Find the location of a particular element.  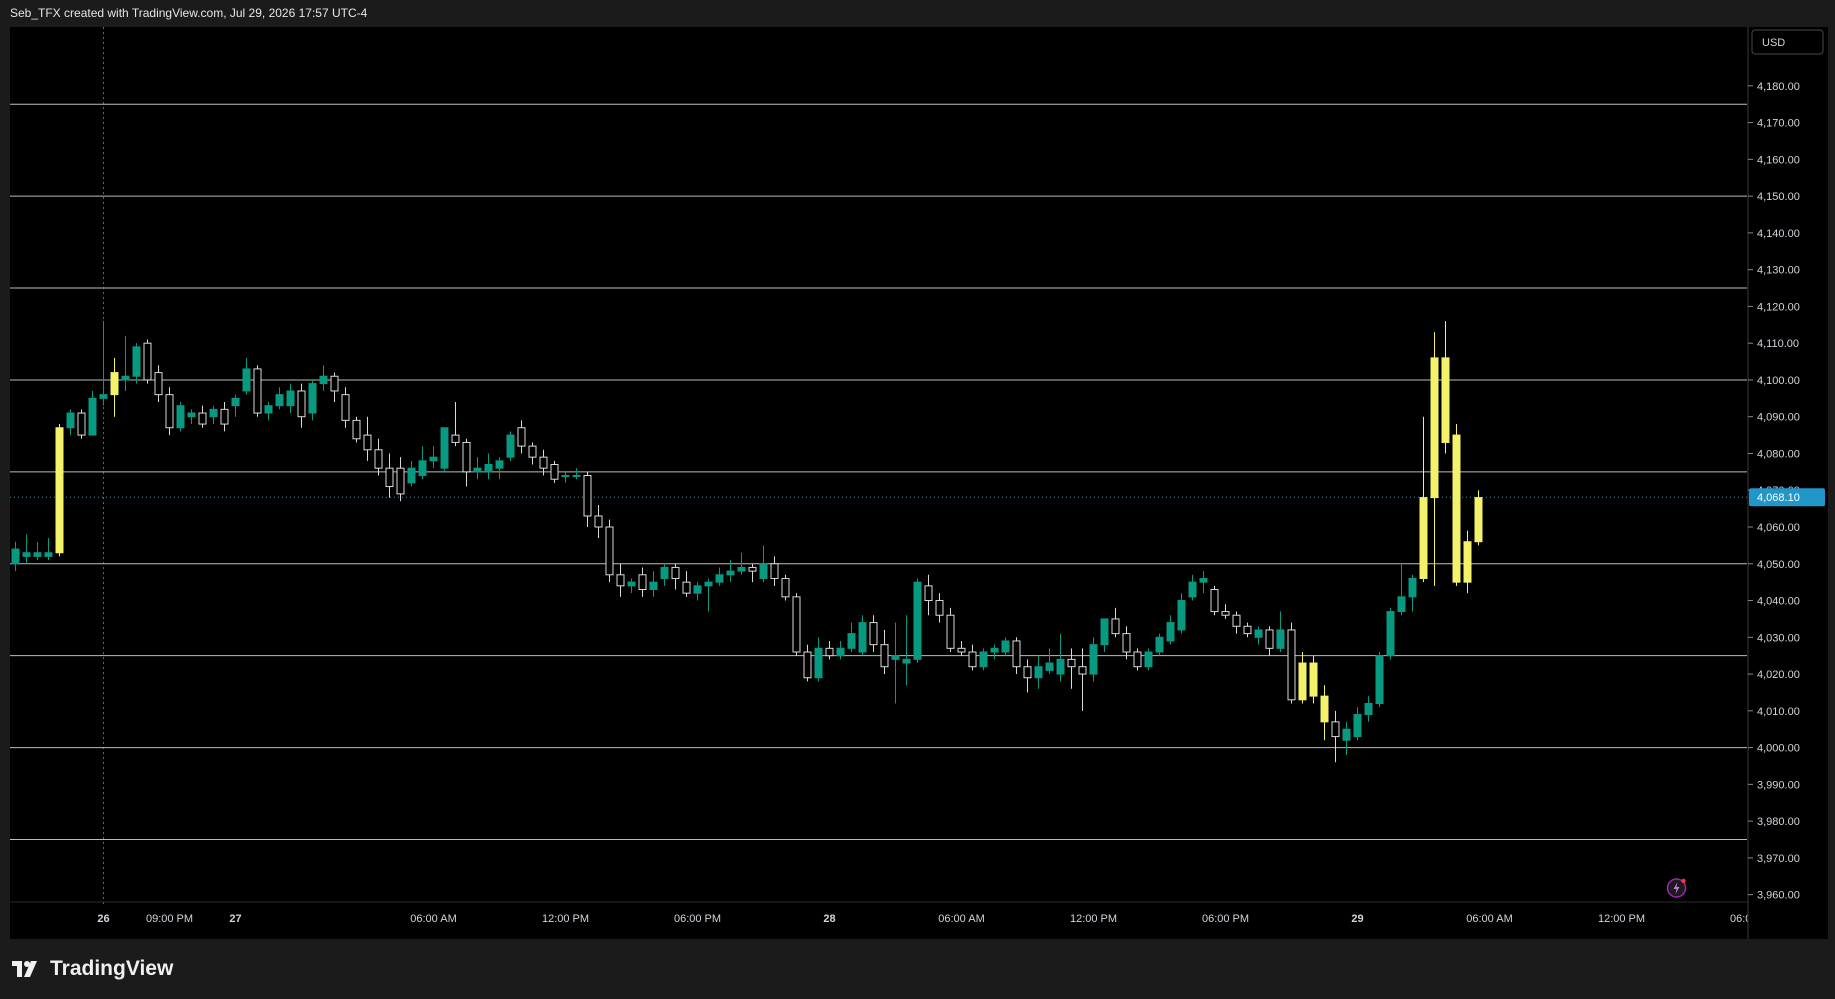

price-axis-label: 4,120.00 is located at coordinates (1778, 307).